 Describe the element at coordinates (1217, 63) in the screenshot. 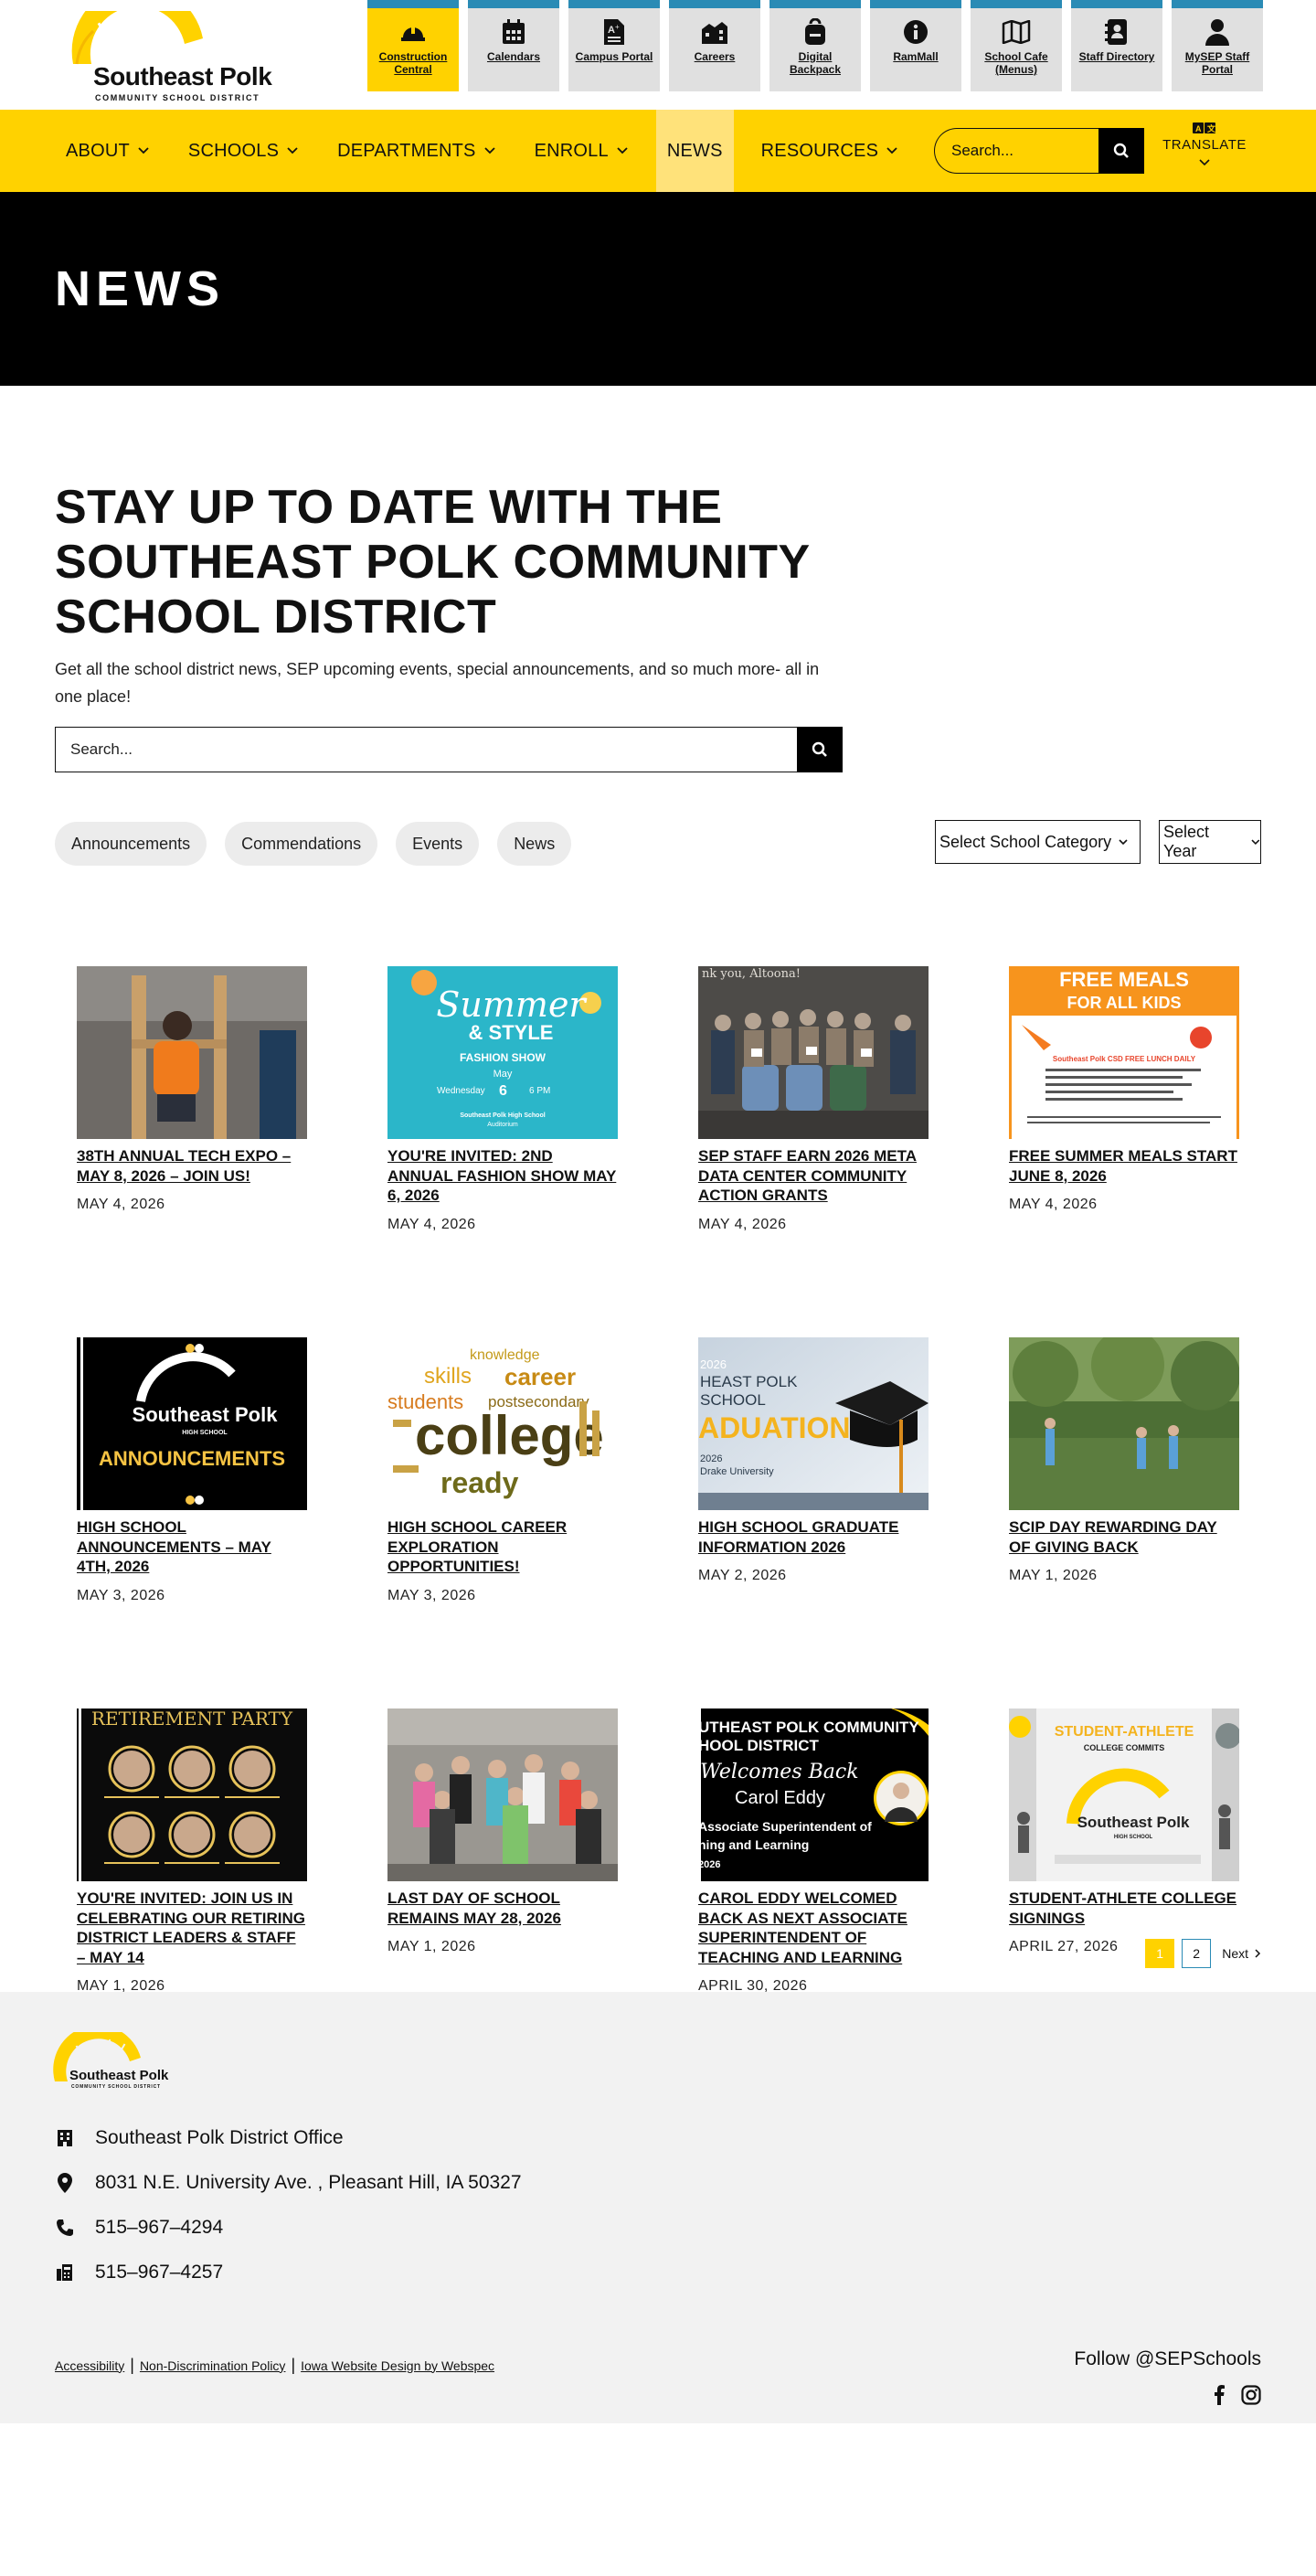

I see `quicklink-label: MySEP Staff Portal` at that location.